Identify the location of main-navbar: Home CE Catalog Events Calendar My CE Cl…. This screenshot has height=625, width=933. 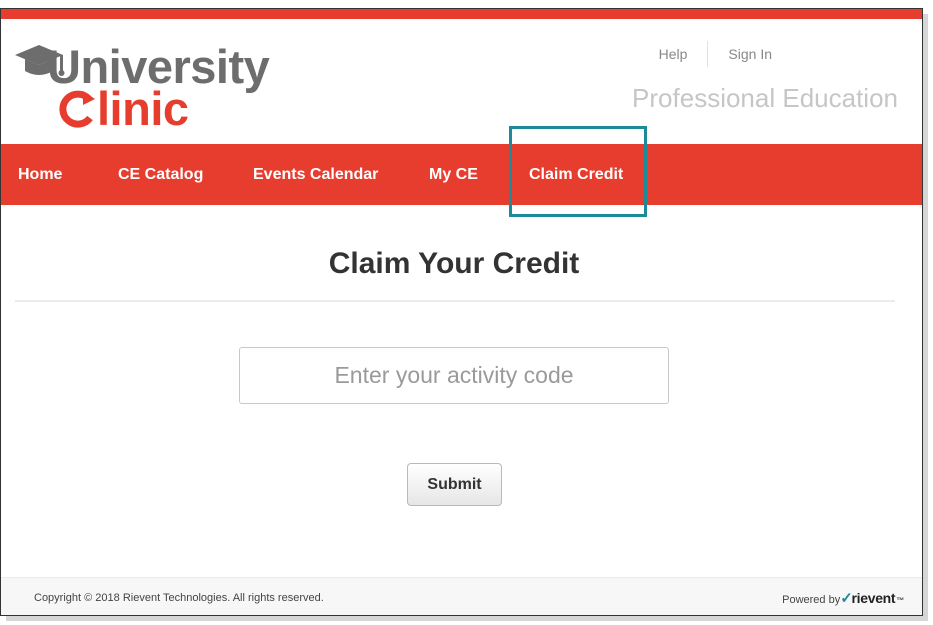
(461, 174).